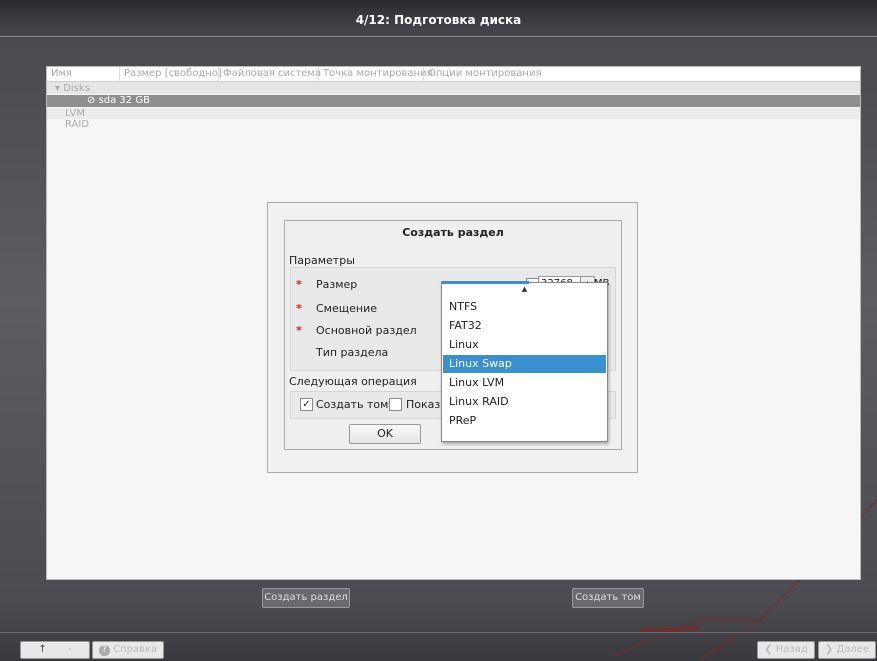 The height and width of the screenshot is (661, 877). I want to click on window-title: 4/12: Подготовка диска, so click(438, 20).